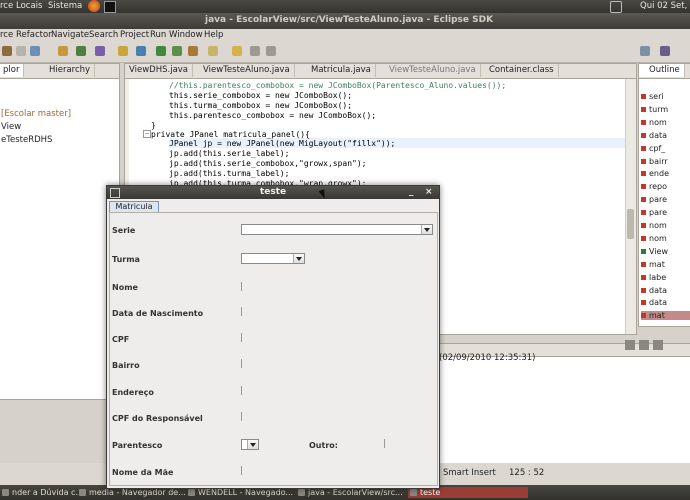 The width and height of the screenshot is (690, 500). Describe the element at coordinates (658, 238) in the screenshot. I see `outline-item-label: nom` at that location.